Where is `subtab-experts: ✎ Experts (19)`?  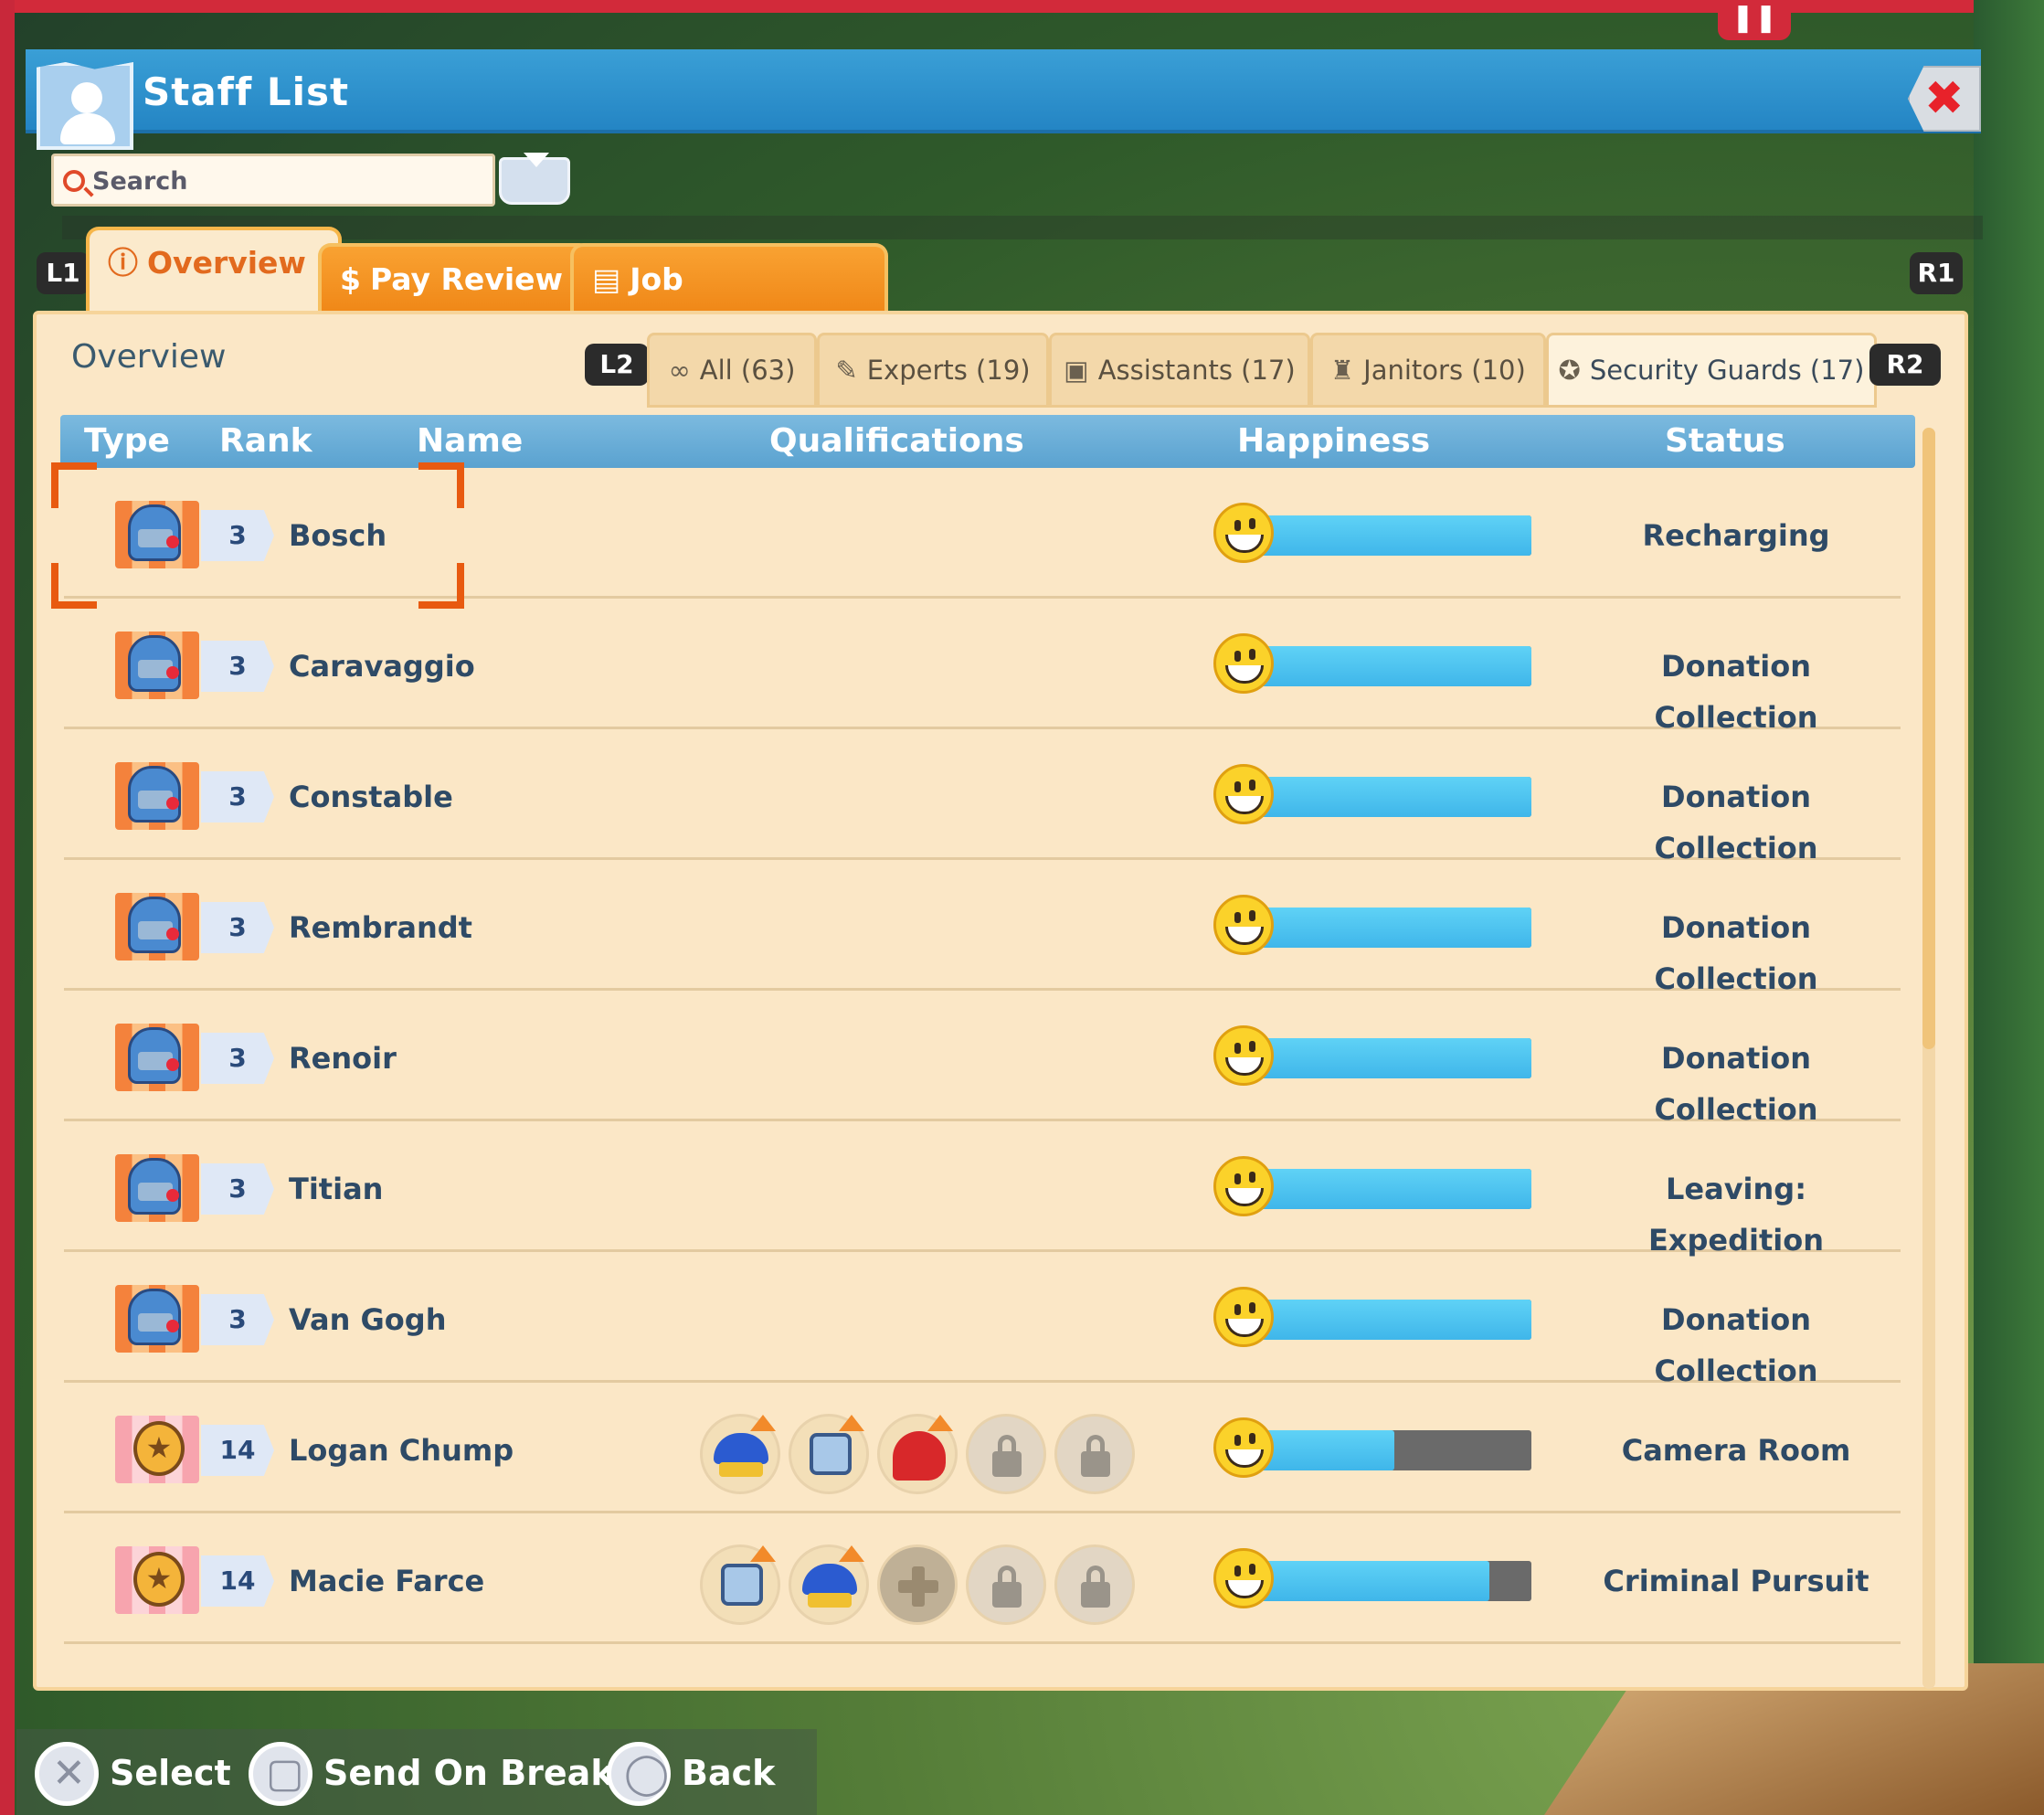 subtab-experts: ✎ Experts (19) is located at coordinates (933, 370).